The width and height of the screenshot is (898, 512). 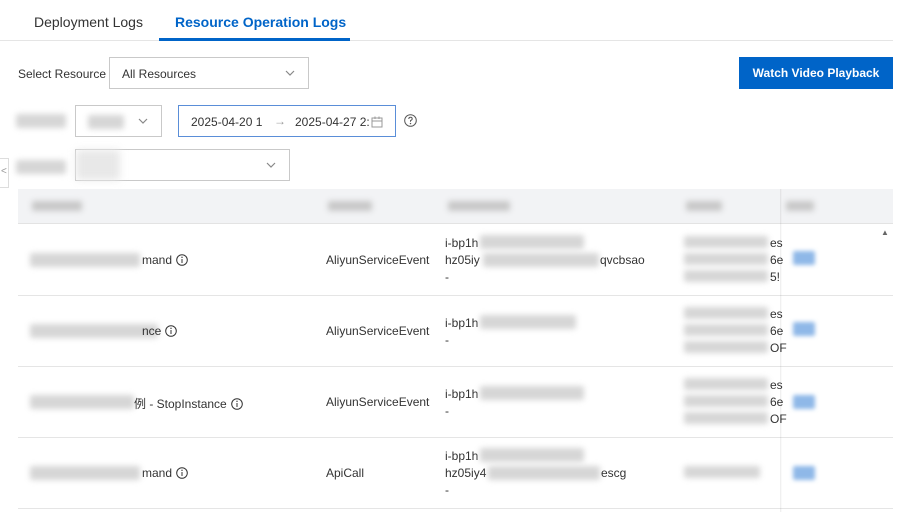 What do you see at coordinates (209, 73) in the screenshot?
I see `resource-select: All Resources` at bounding box center [209, 73].